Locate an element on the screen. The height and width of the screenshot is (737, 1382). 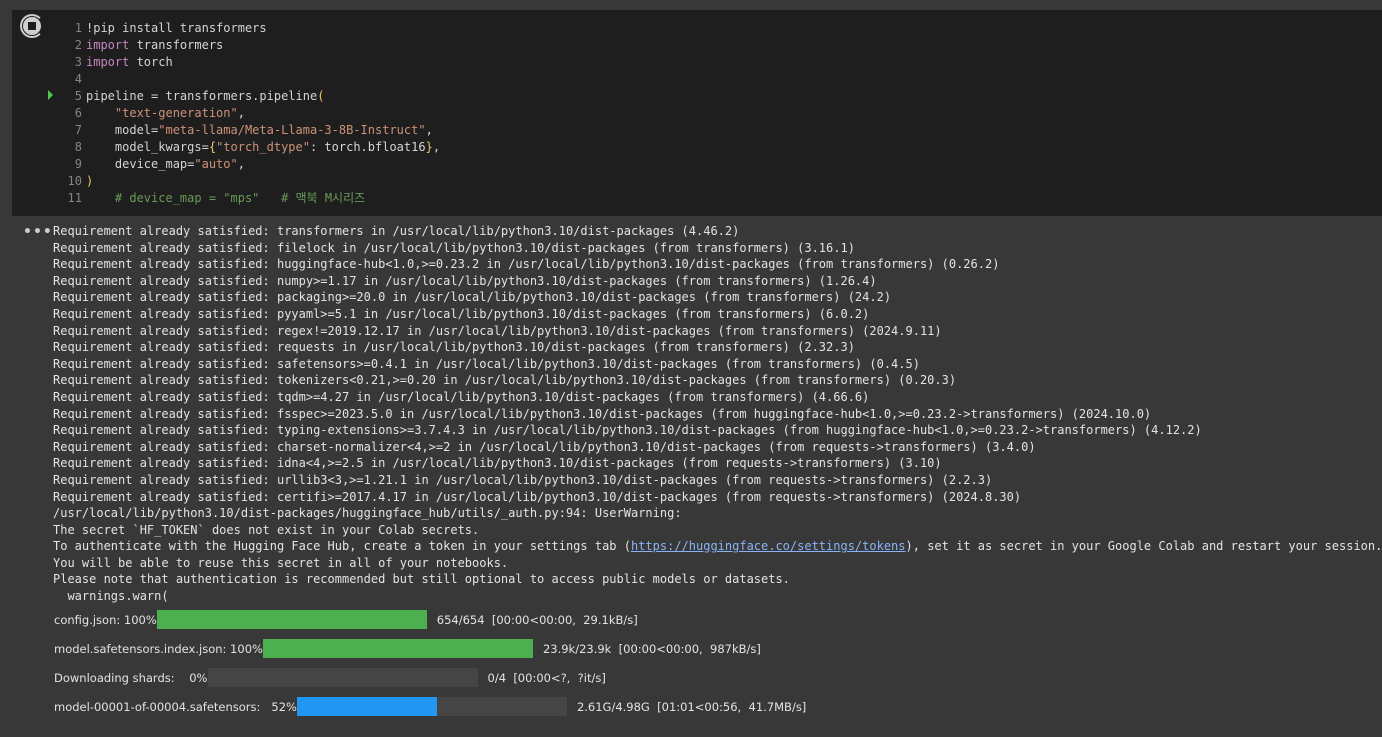
code-line: 11 # device_map = "mps" # 맥북 M시리즈 is located at coordinates (226, 198).